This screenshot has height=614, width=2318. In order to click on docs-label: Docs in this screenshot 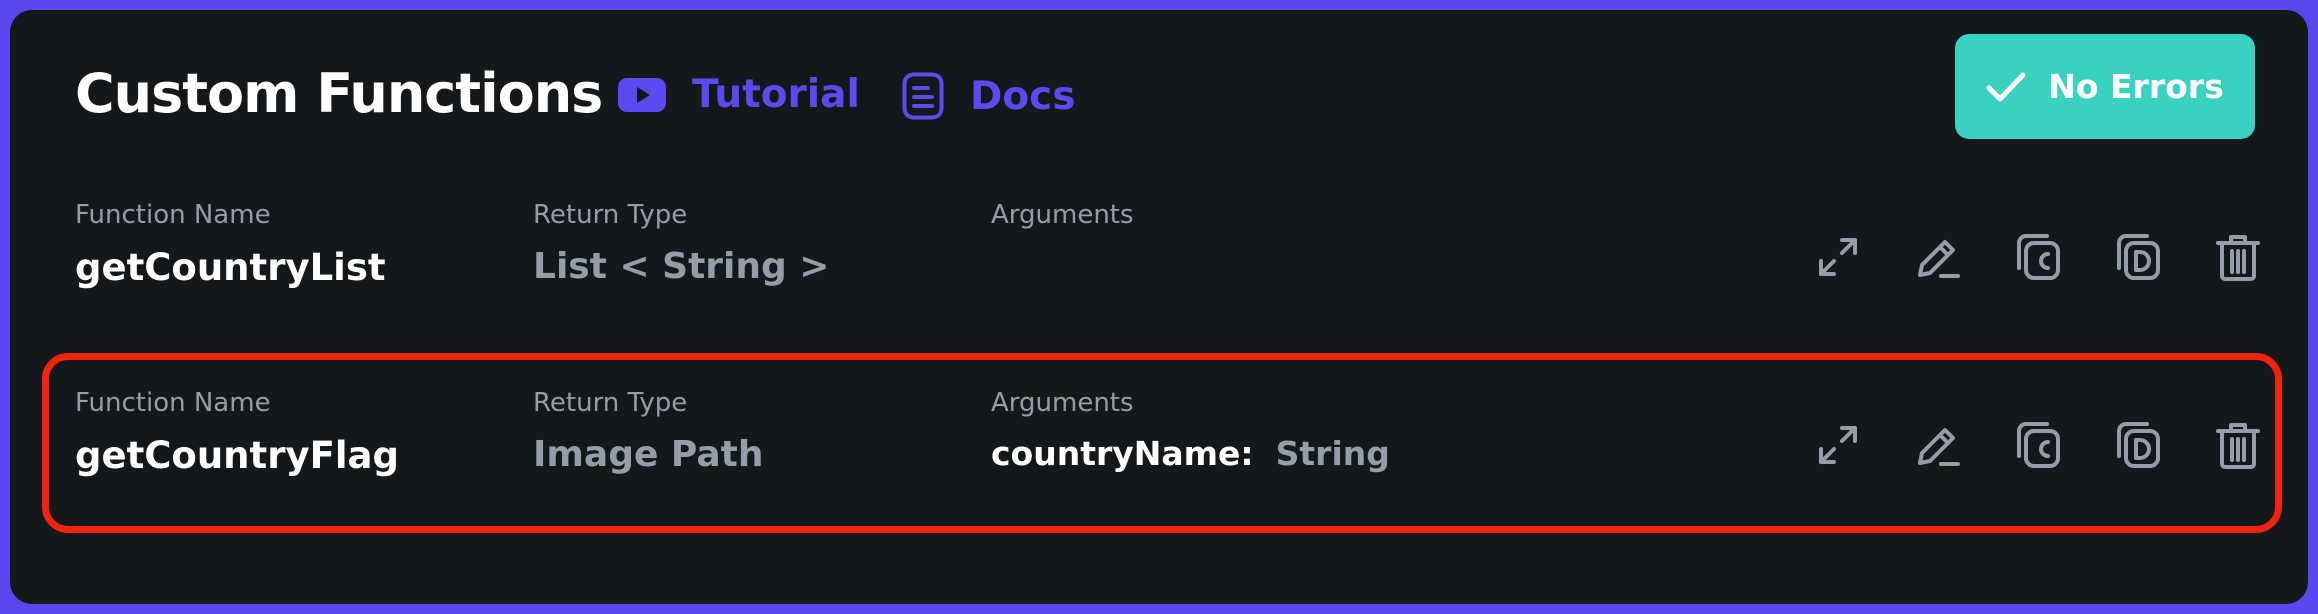, I will do `click(1023, 96)`.